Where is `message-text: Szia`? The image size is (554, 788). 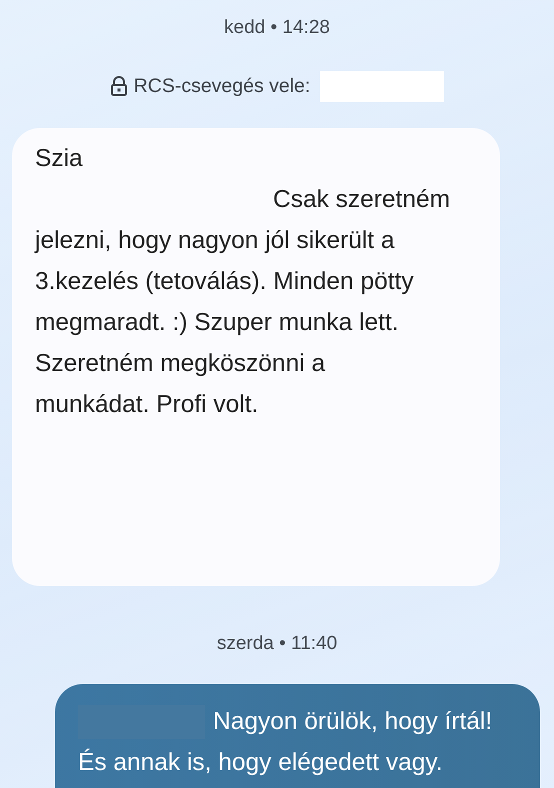
message-text: Szia is located at coordinates (59, 158).